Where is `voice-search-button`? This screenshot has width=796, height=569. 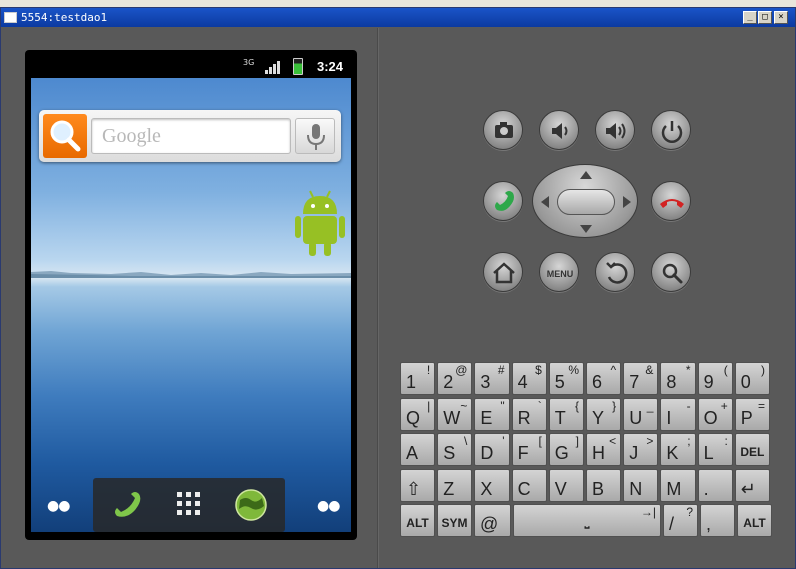
voice-search-button is located at coordinates (315, 136).